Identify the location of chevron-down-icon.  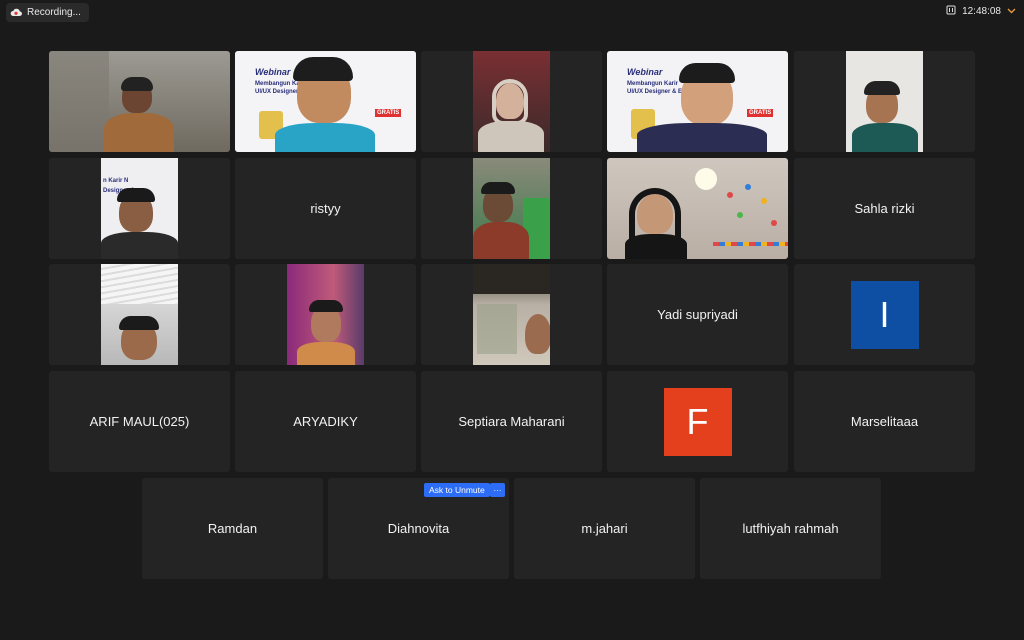
(1011, 11).